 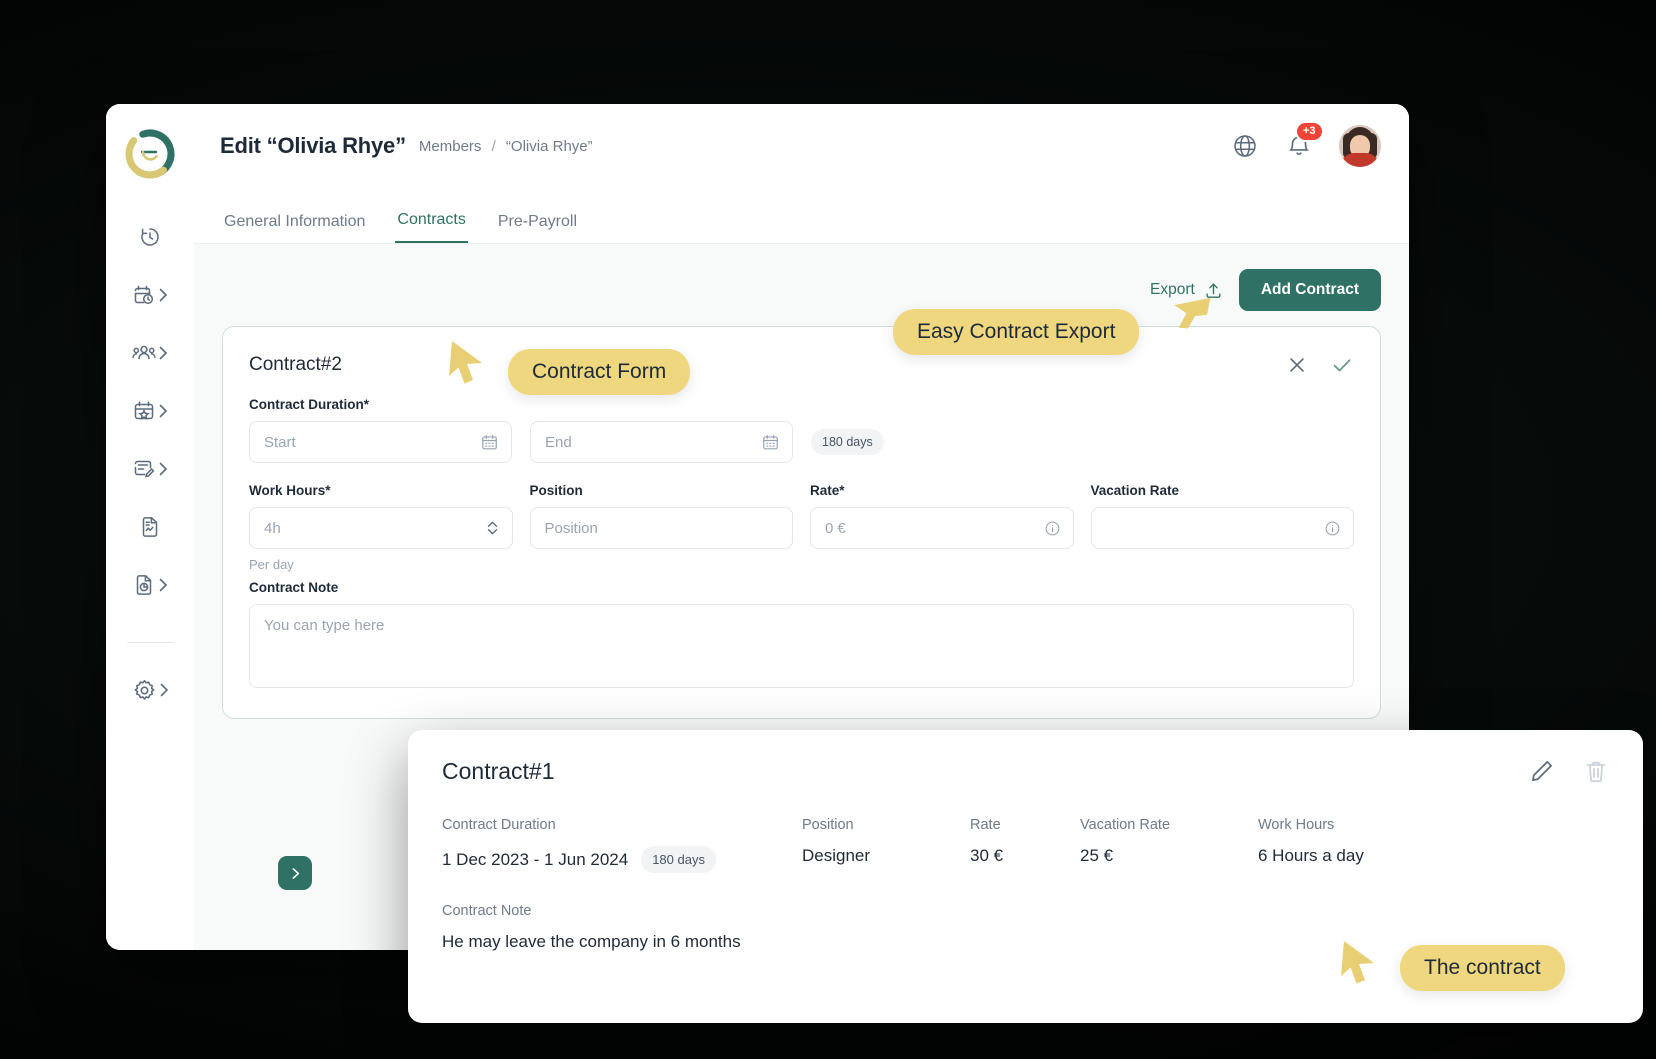 I want to click on timer-icon, so click(x=150, y=237).